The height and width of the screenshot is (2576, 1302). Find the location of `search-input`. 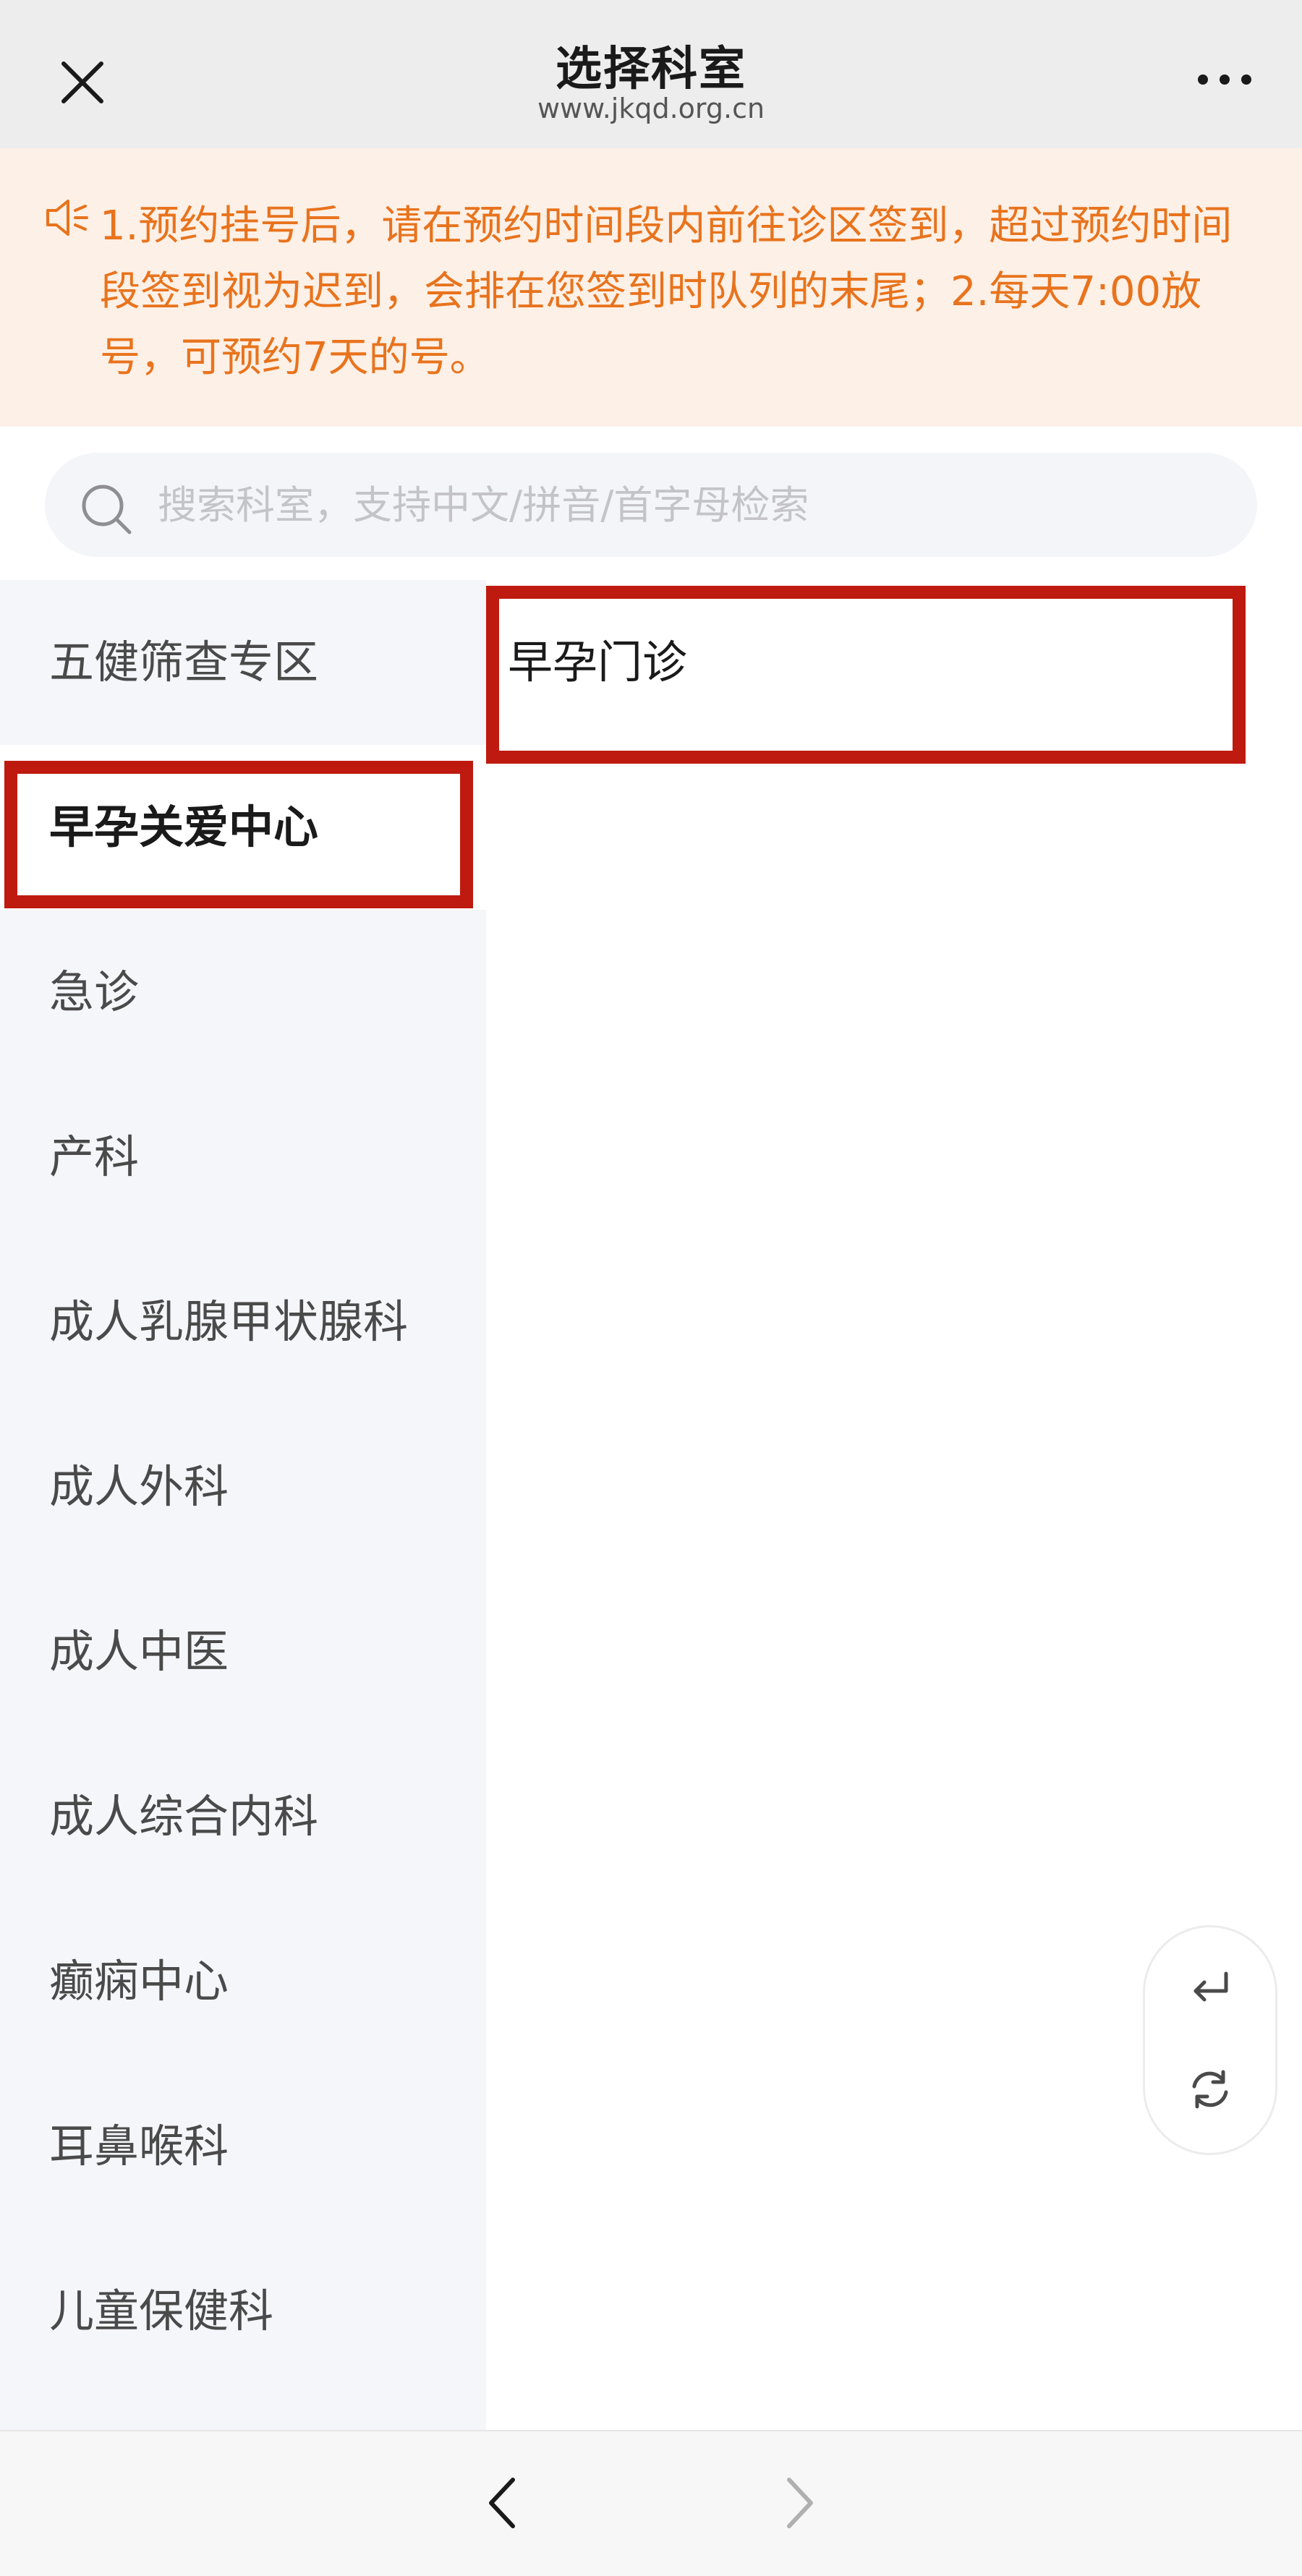

search-input is located at coordinates (693, 505).